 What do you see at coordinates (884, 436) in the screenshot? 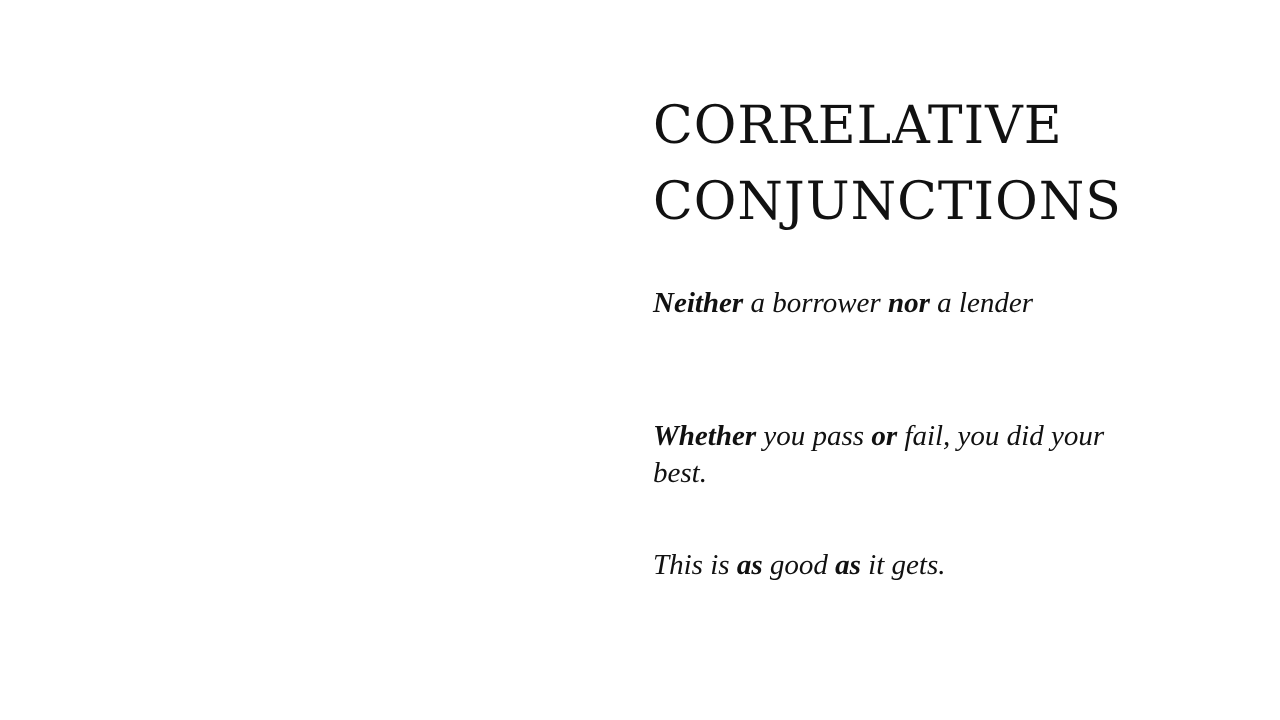
I see `conjunction-word: or` at bounding box center [884, 436].